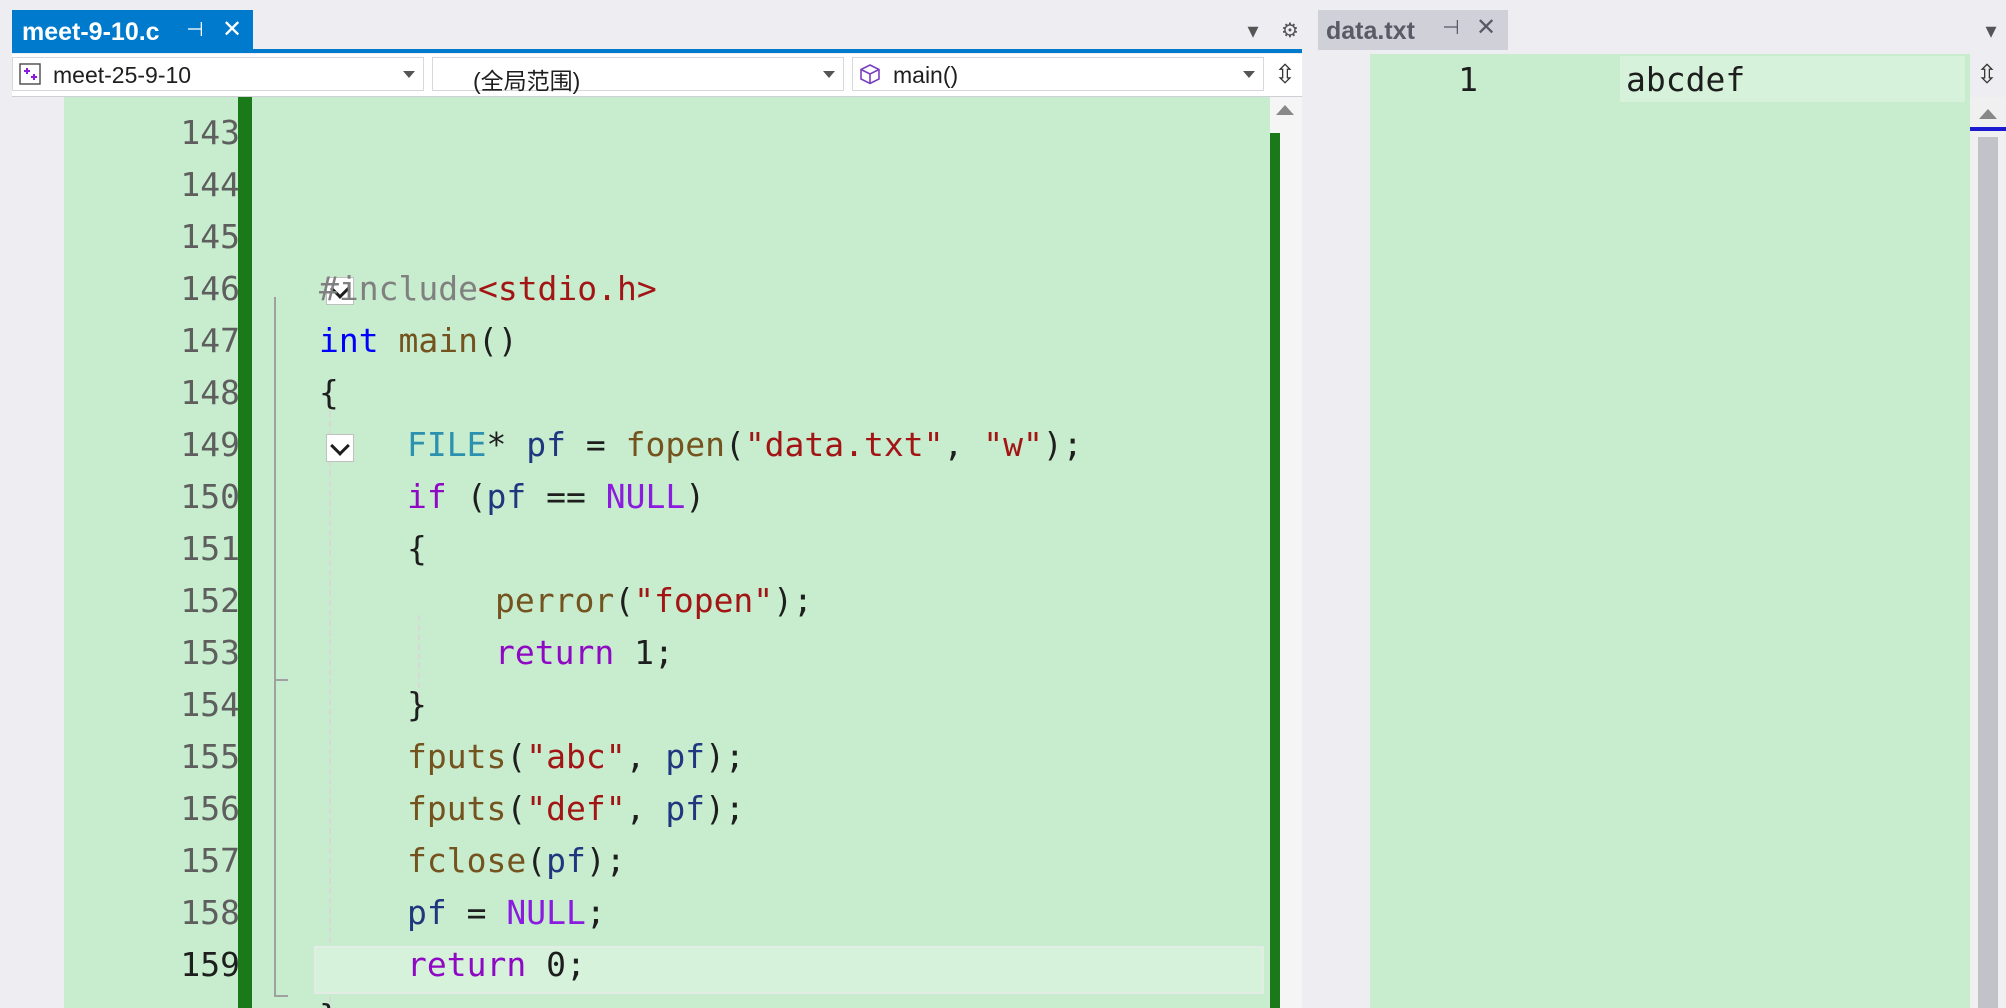 This screenshot has width=2006, height=1008. I want to click on line-number: 158, so click(210, 912).